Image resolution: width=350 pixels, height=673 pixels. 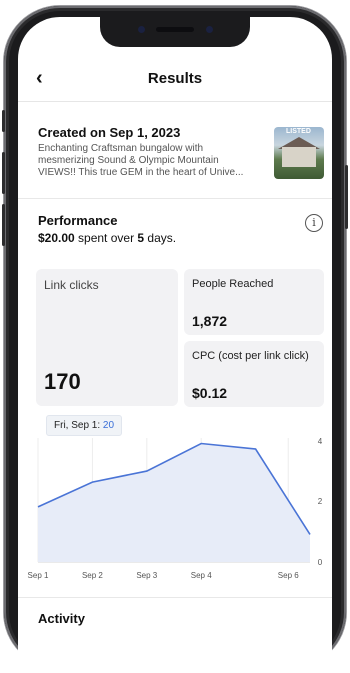 I want to click on people-reached-value: 1,872, so click(x=210, y=321).